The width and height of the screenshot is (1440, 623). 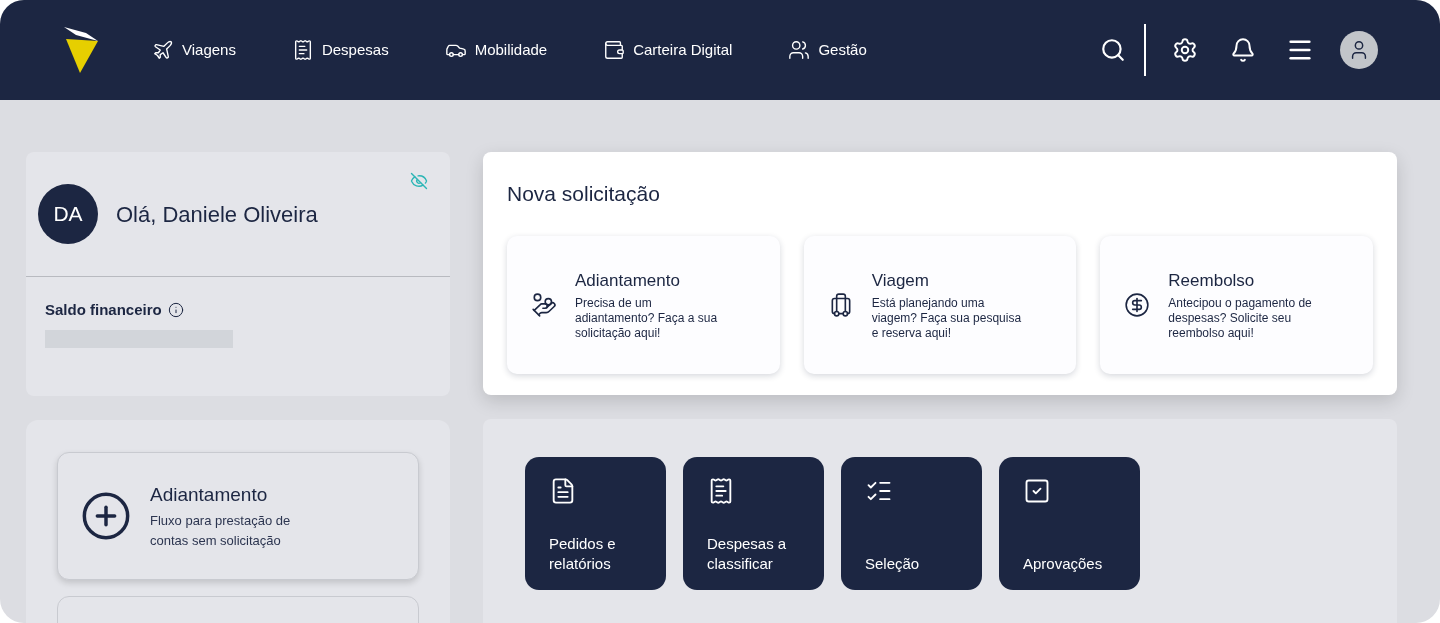 I want to click on option-description: Precisa de um adiantamento? Faça a sua solicitação aqui!, so click(x=647, y=318).